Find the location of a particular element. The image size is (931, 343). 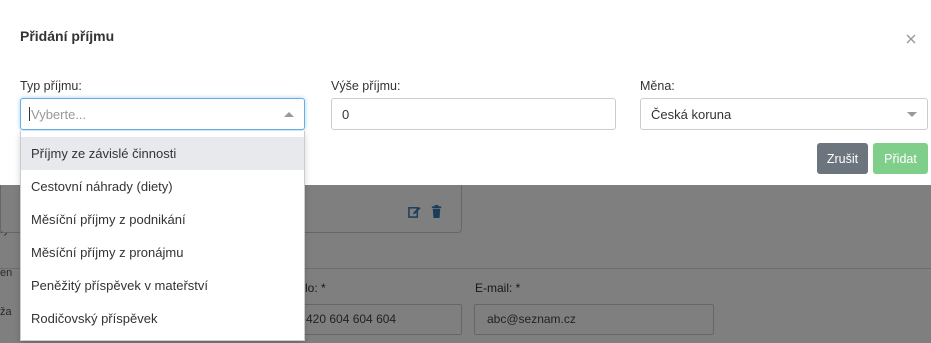

chevron-down-icon is located at coordinates (912, 114).